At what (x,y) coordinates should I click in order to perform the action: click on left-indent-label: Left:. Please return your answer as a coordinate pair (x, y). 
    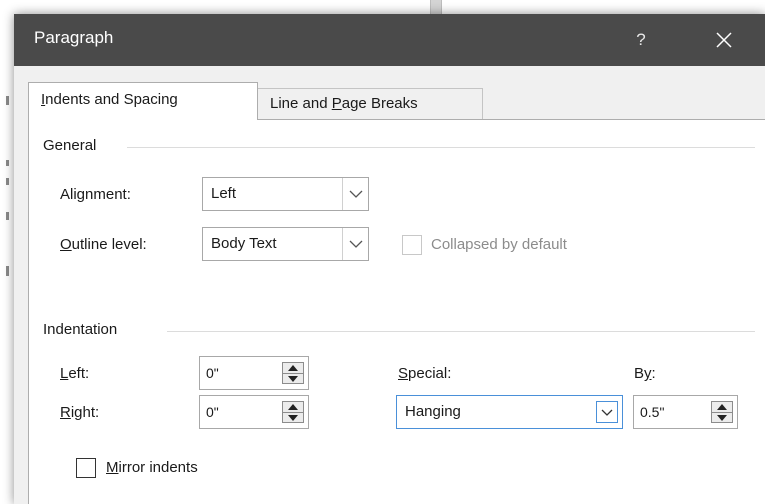
    Looking at the image, I should click on (75, 373).